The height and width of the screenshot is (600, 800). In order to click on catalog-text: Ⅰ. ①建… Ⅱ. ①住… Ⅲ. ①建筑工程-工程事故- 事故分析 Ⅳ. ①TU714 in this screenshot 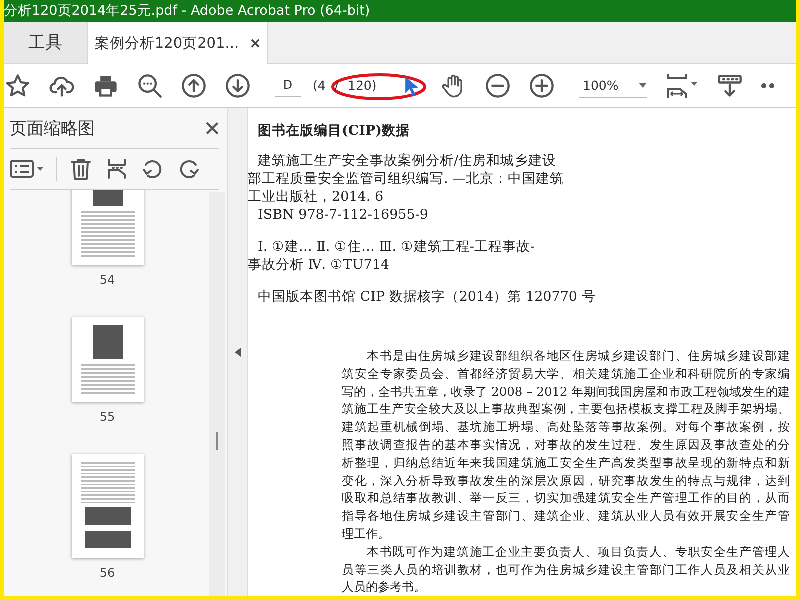, I will do `click(392, 256)`.